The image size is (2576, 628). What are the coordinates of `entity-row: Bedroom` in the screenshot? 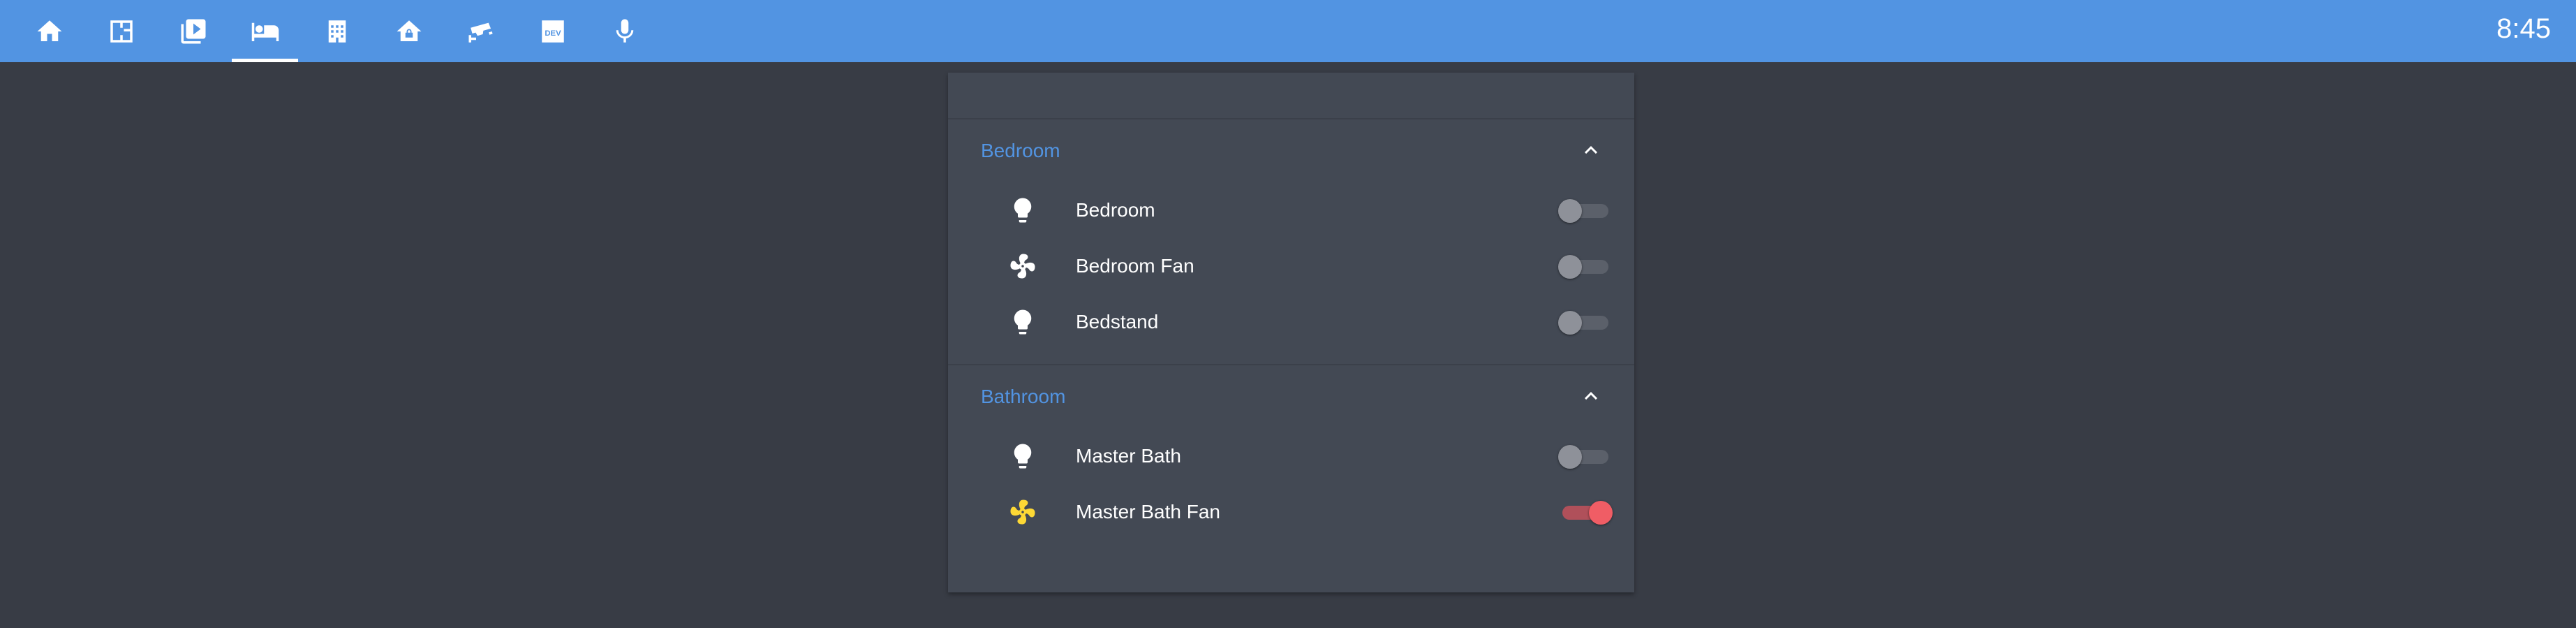 It's located at (1291, 210).